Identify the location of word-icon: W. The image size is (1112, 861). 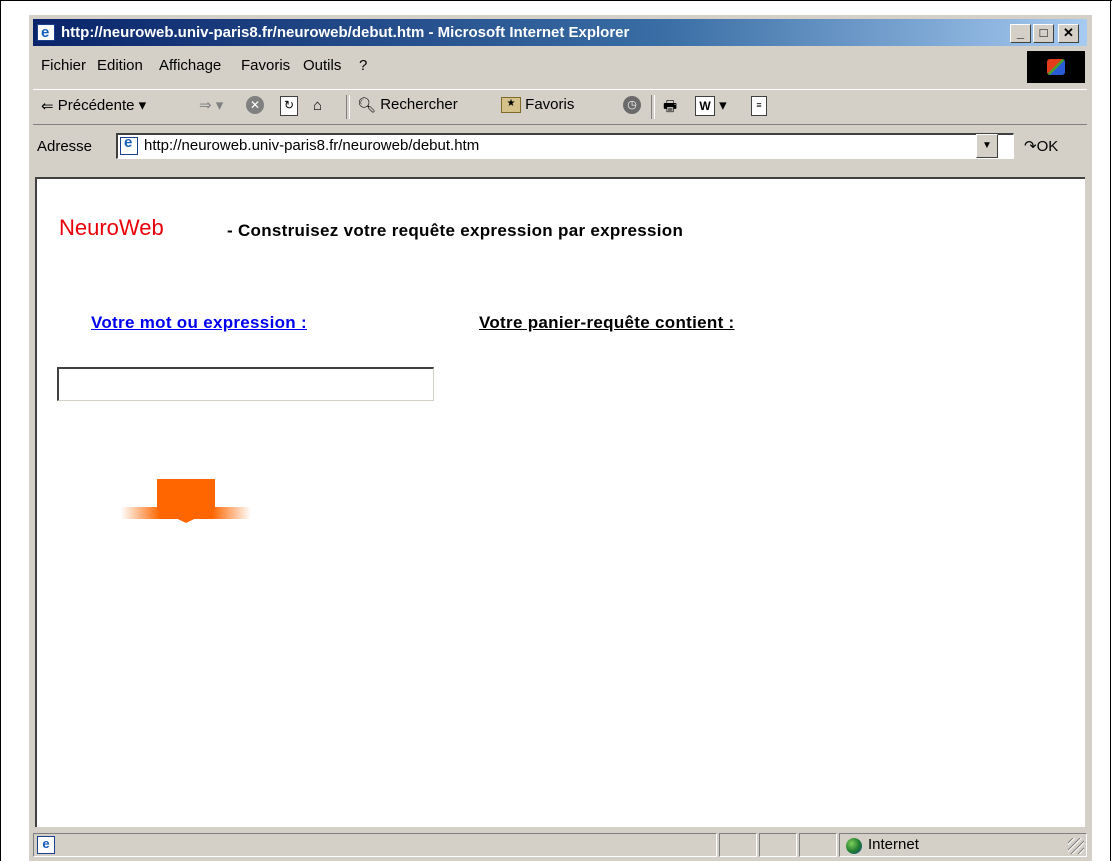
(705, 106).